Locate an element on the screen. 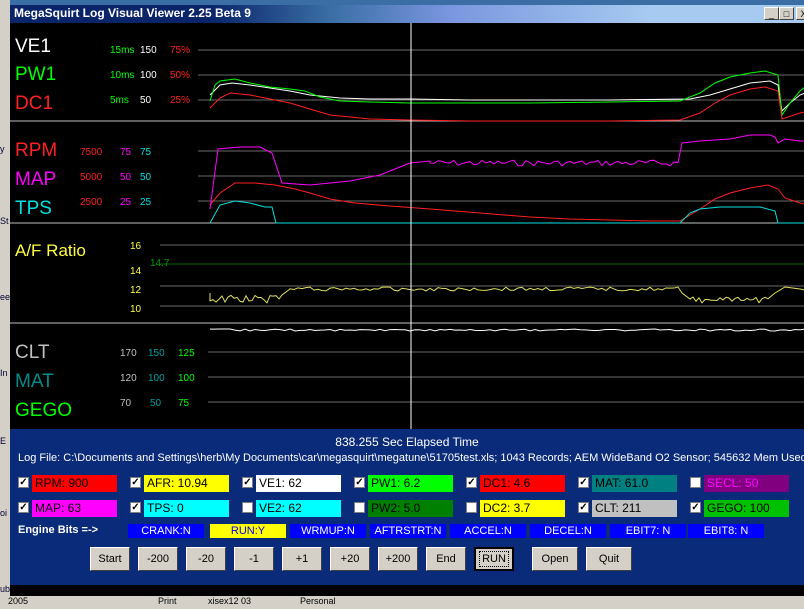 This screenshot has height=609, width=804. scale-label: 10ms is located at coordinates (122, 75).